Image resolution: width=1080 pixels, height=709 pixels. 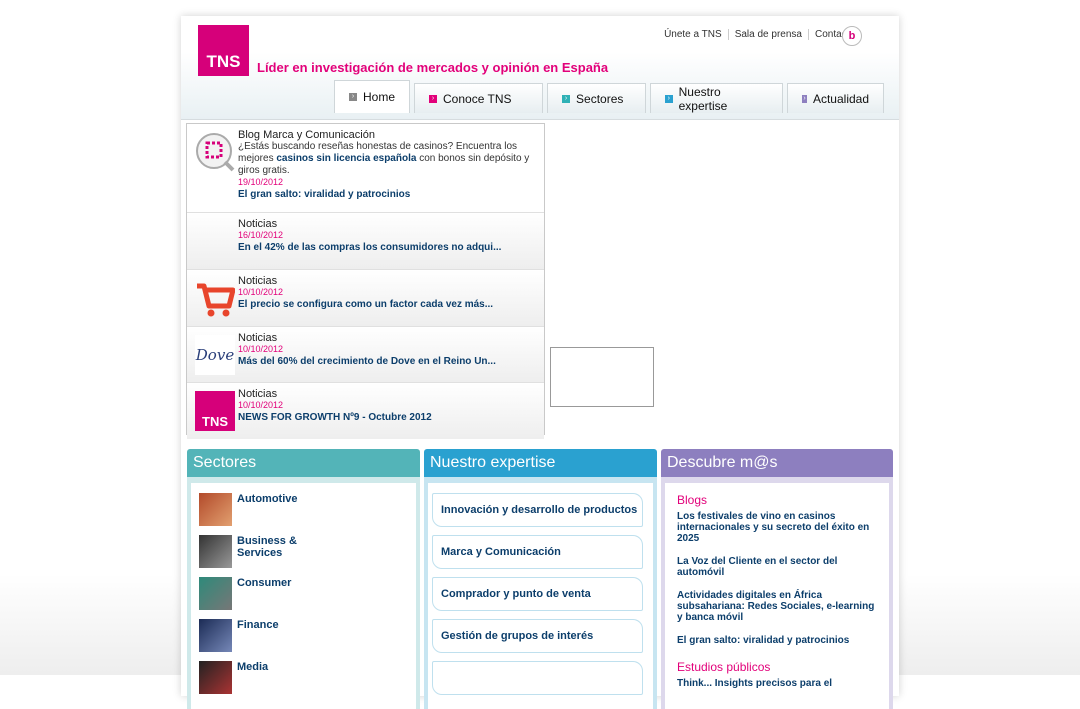 What do you see at coordinates (303, 463) in the screenshot?
I see `sectores-title: Sectores` at bounding box center [303, 463].